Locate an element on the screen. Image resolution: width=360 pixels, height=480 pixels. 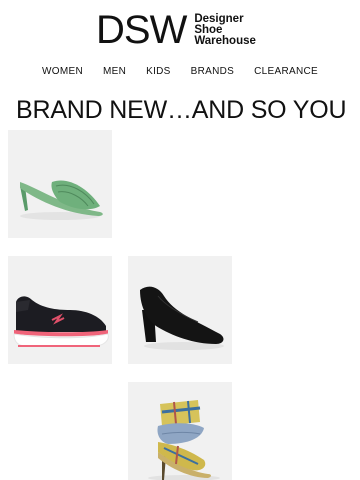
product-tile-pump is located at coordinates (180, 310).